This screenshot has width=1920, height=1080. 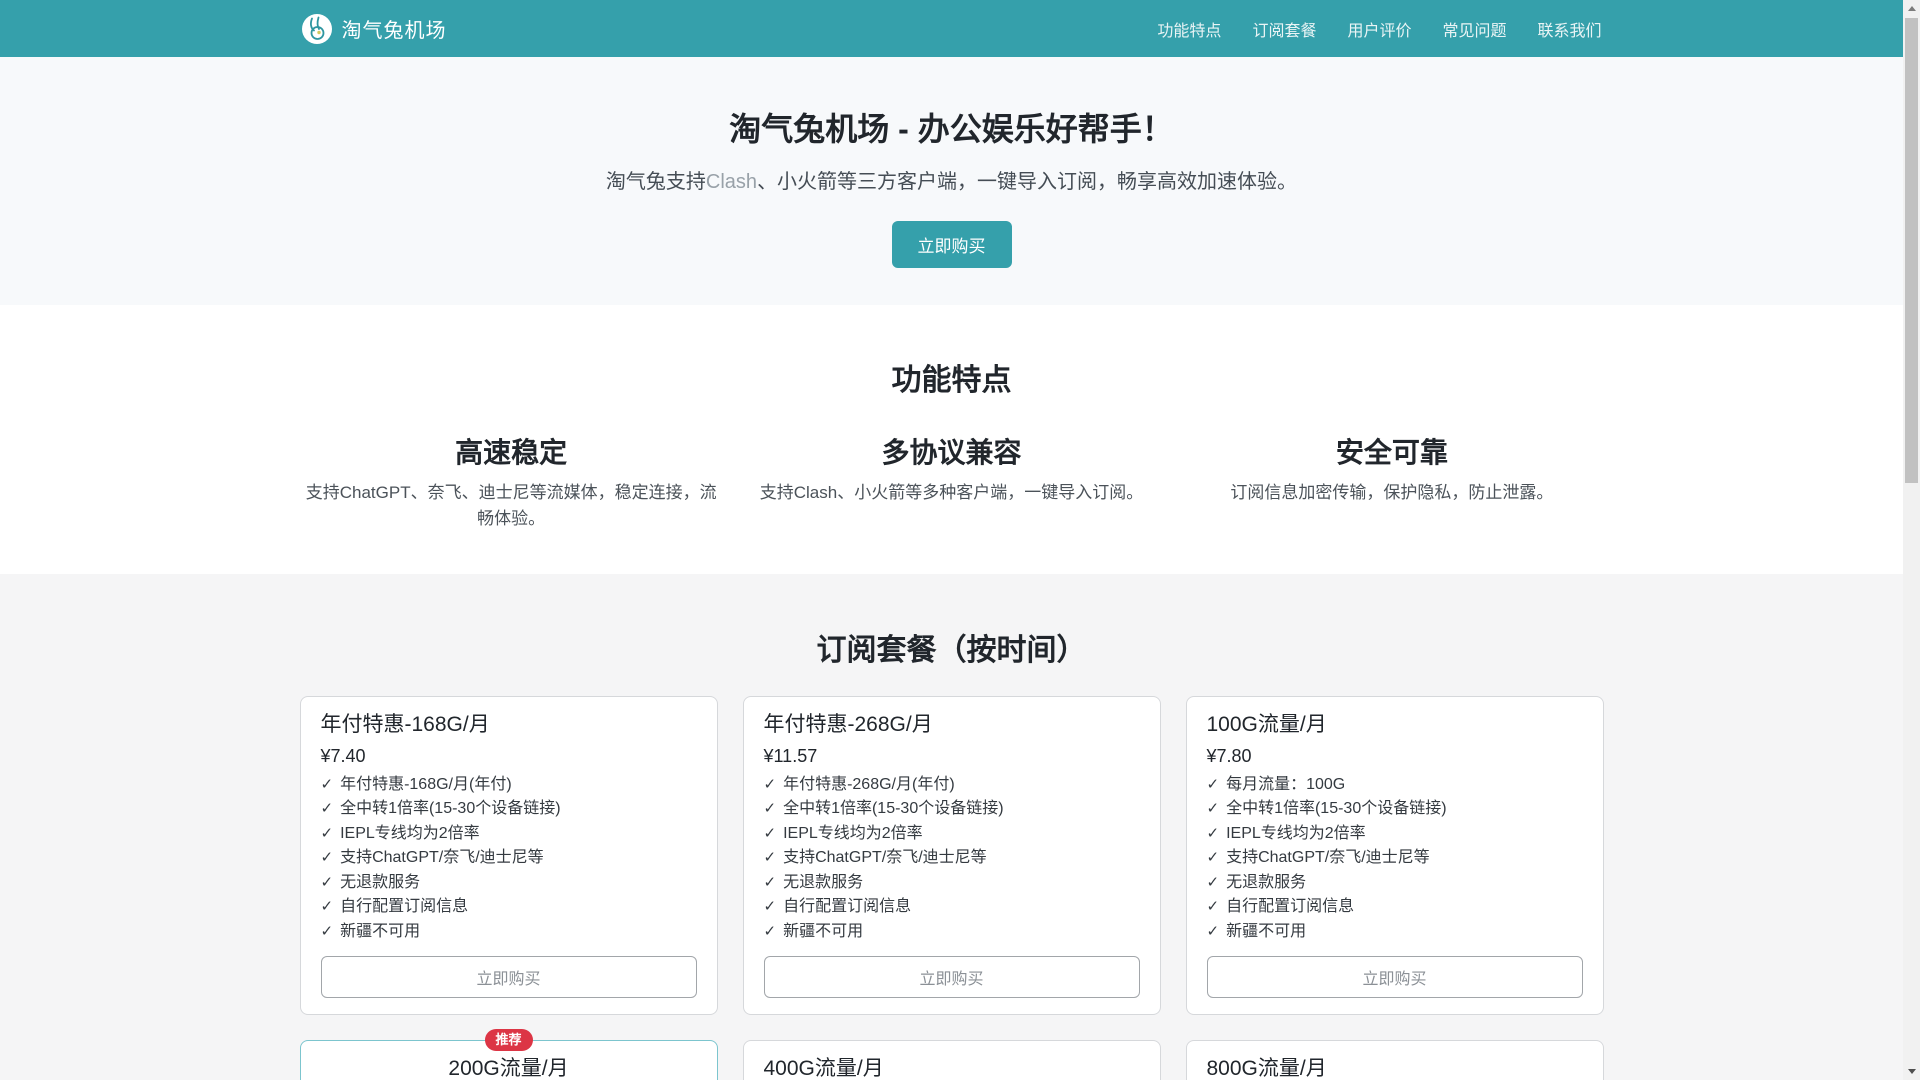 I want to click on plan-name: 800G流量/月, so click(x=1266, y=1068).